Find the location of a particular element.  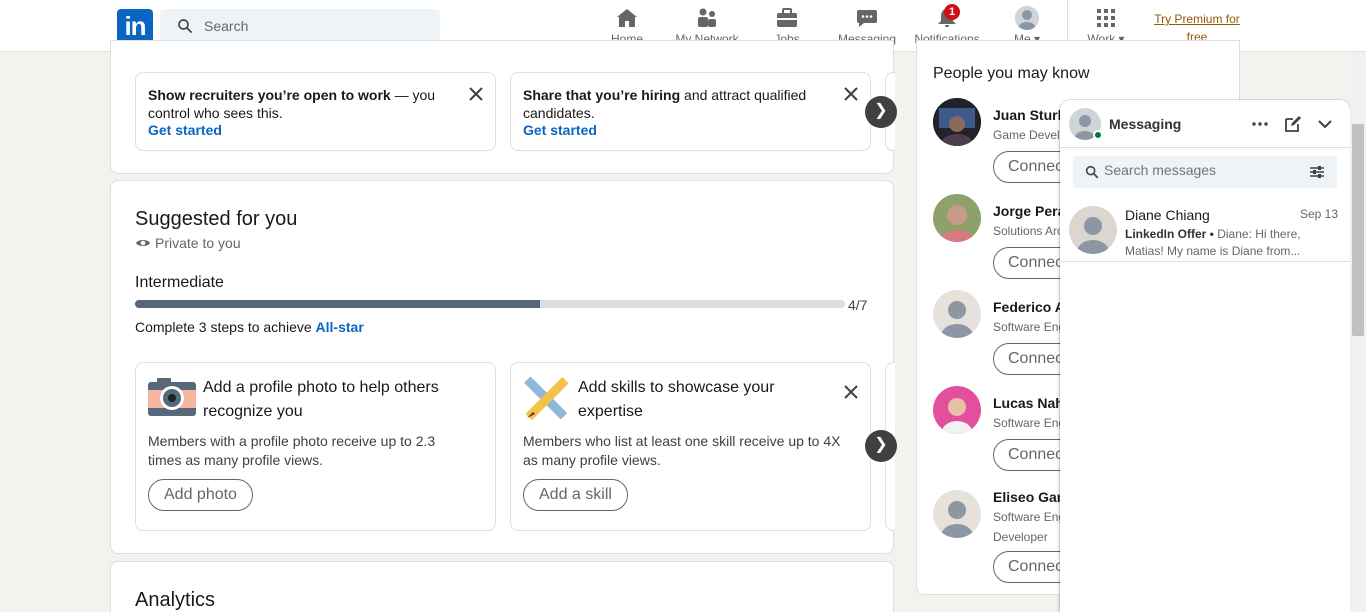

compose-icon is located at coordinates (1293, 124).